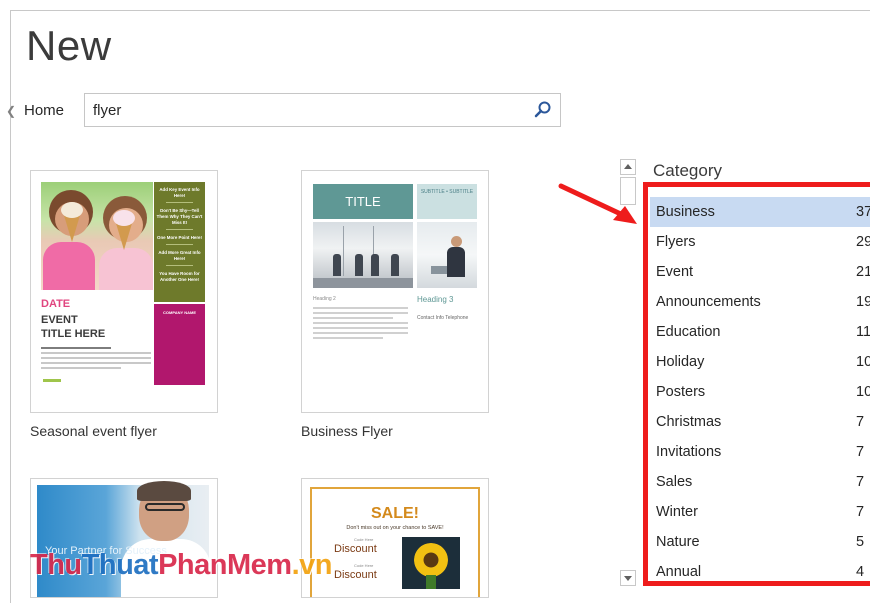 The height and width of the screenshot is (603, 870). What do you see at coordinates (543, 110) in the screenshot?
I see `search-icon` at bounding box center [543, 110].